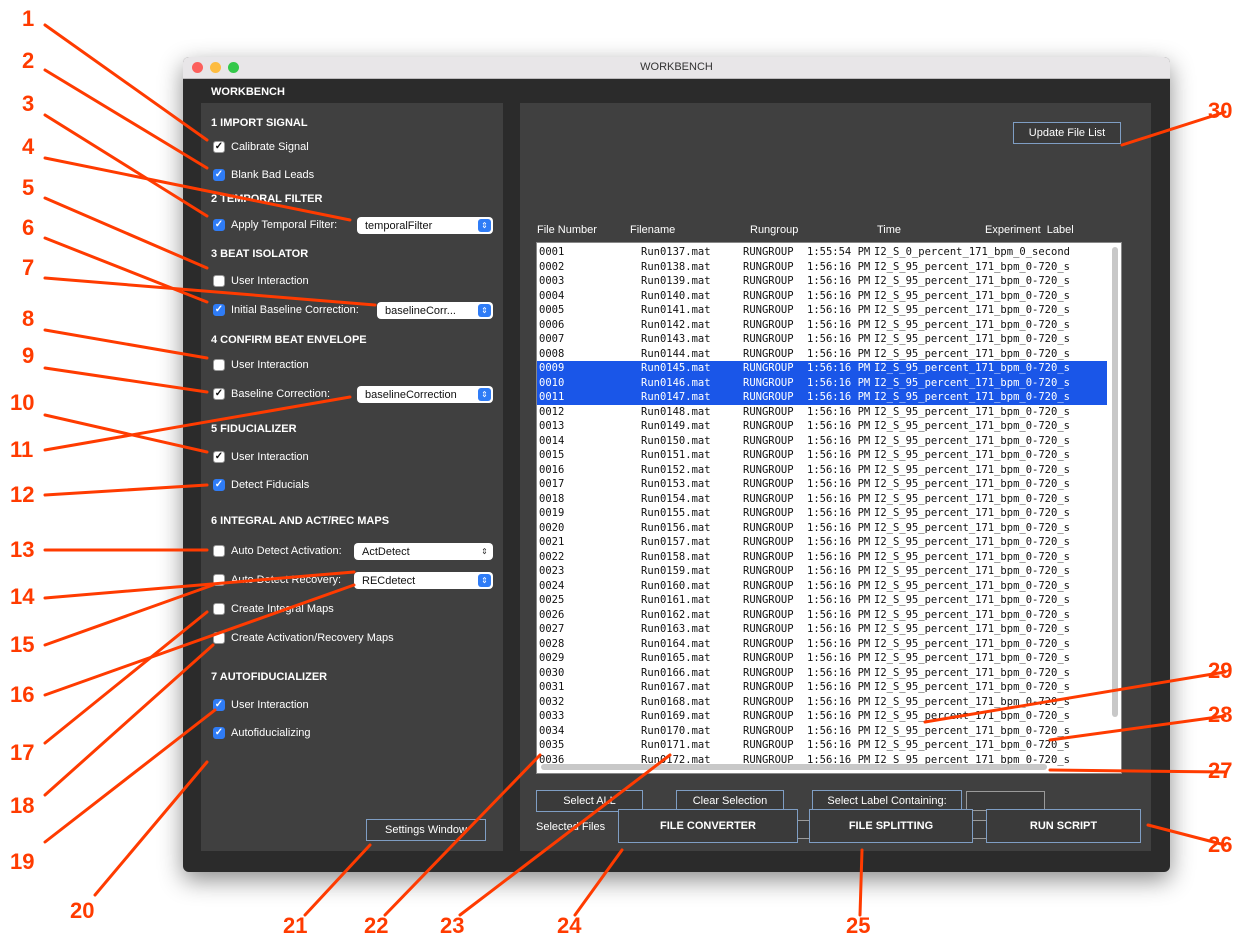  Describe the element at coordinates (426, 830) in the screenshot. I see `settings-window-button: Settings Window` at that location.